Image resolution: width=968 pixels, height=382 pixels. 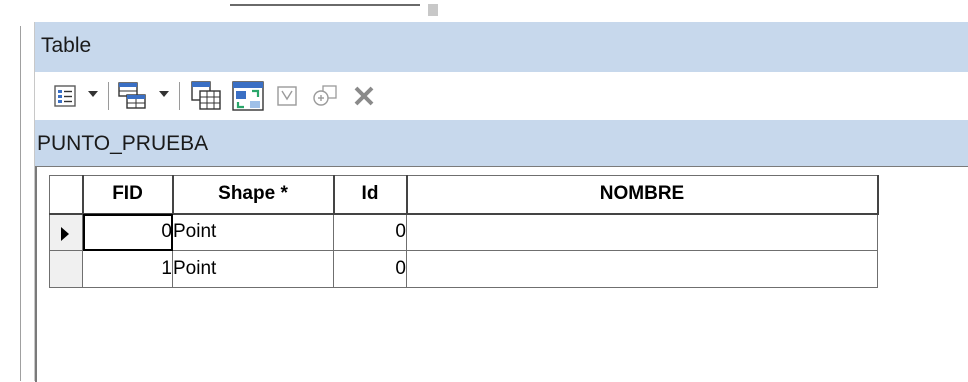 I want to click on splitter-grip, so click(x=433, y=10).